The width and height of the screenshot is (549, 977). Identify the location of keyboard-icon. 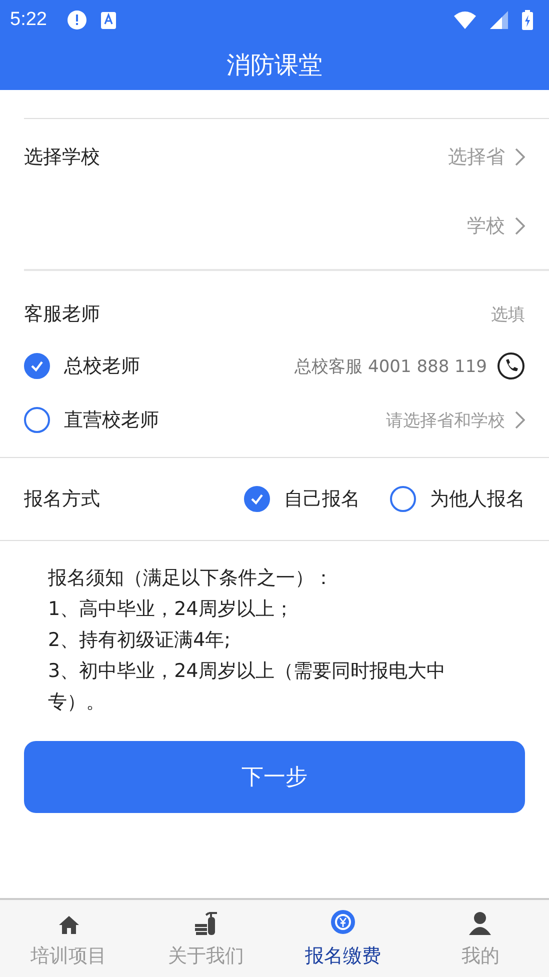
(108, 20).